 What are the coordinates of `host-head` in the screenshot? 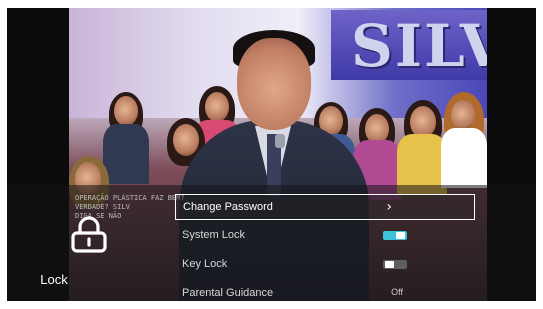 It's located at (274, 84).